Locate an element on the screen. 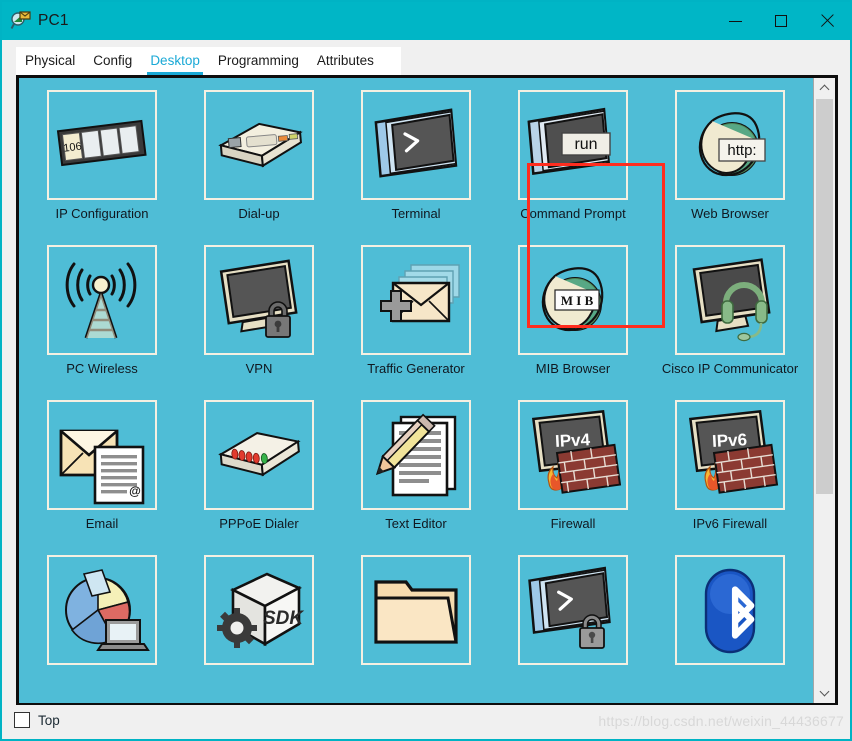 This screenshot has height=741, width=852. desktop-item-bluetooth is located at coordinates (730, 613).